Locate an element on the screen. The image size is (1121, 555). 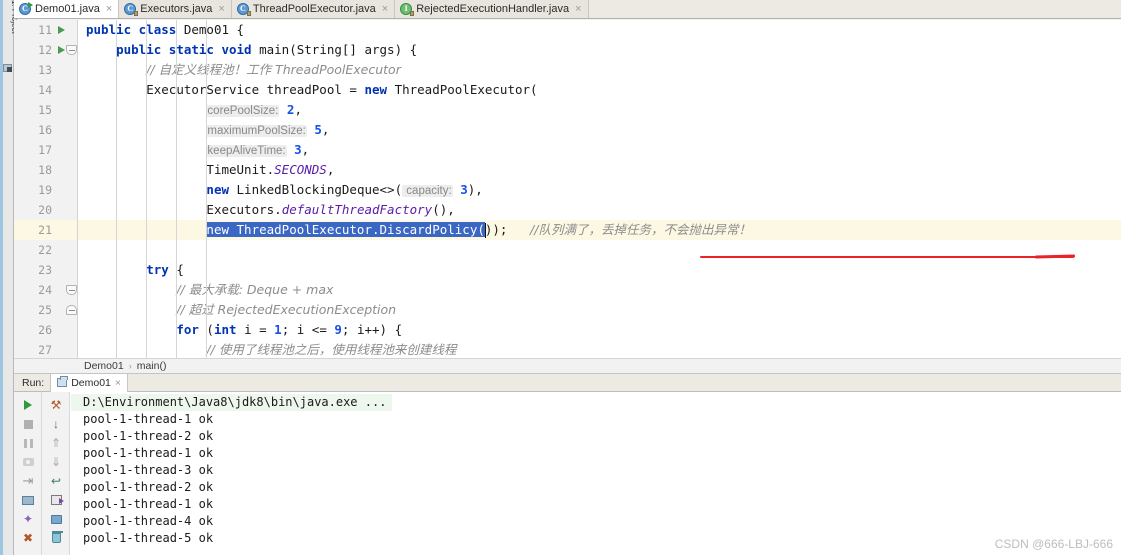
scroll-down-icon: ⇓ is located at coordinates (56, 462).